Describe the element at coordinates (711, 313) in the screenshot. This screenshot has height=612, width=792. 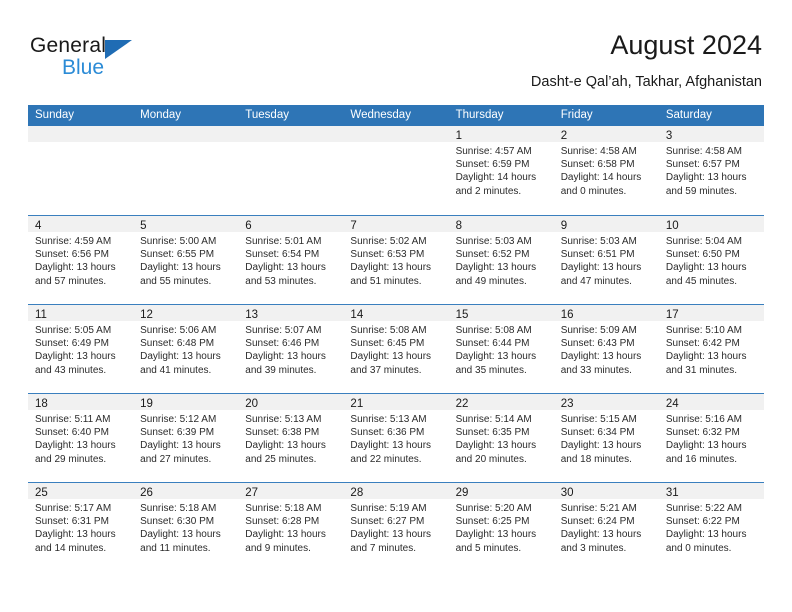
I see `day-number-band: 17` at that location.